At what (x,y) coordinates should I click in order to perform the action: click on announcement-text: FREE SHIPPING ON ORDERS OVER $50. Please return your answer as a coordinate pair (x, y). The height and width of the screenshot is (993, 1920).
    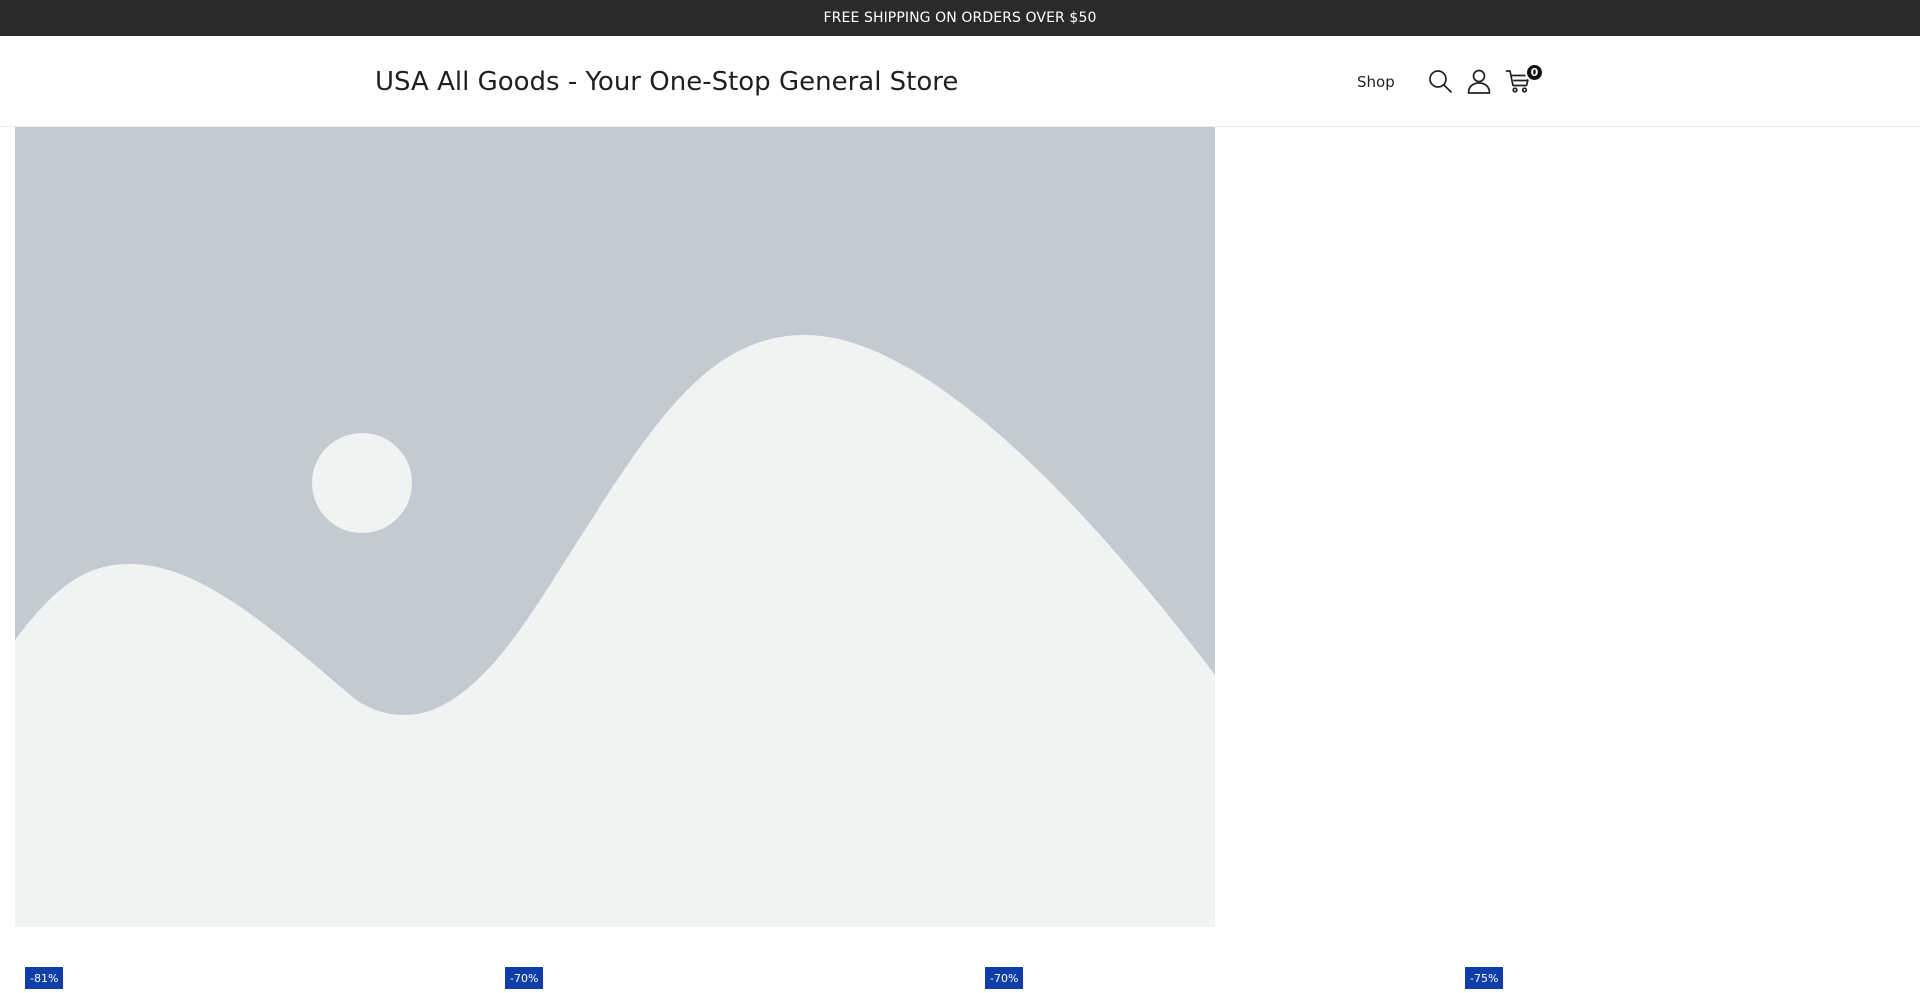
    Looking at the image, I should click on (960, 18).